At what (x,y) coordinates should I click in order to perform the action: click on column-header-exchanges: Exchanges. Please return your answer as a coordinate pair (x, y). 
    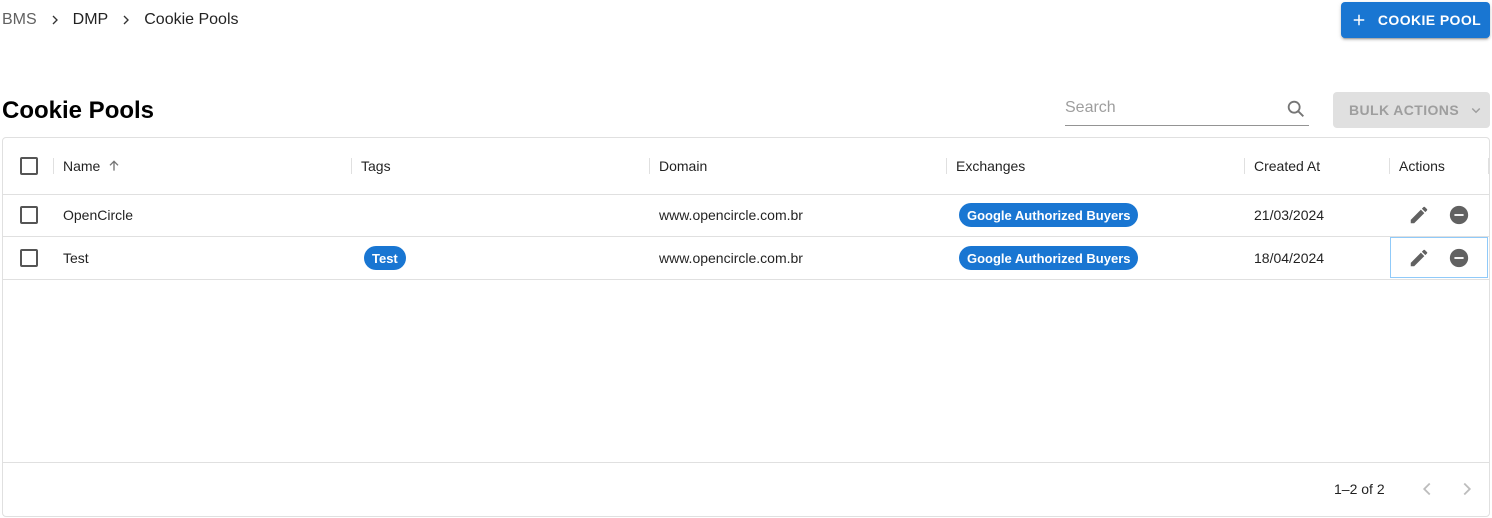
    Looking at the image, I should click on (990, 166).